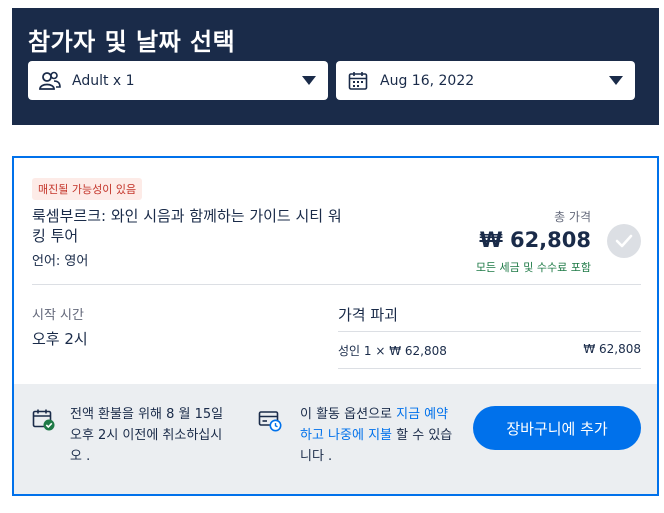 This screenshot has height=513, width=664. Describe the element at coordinates (87, 189) in the screenshot. I see `availability-badge: 매진될 가능성이 있음` at that location.